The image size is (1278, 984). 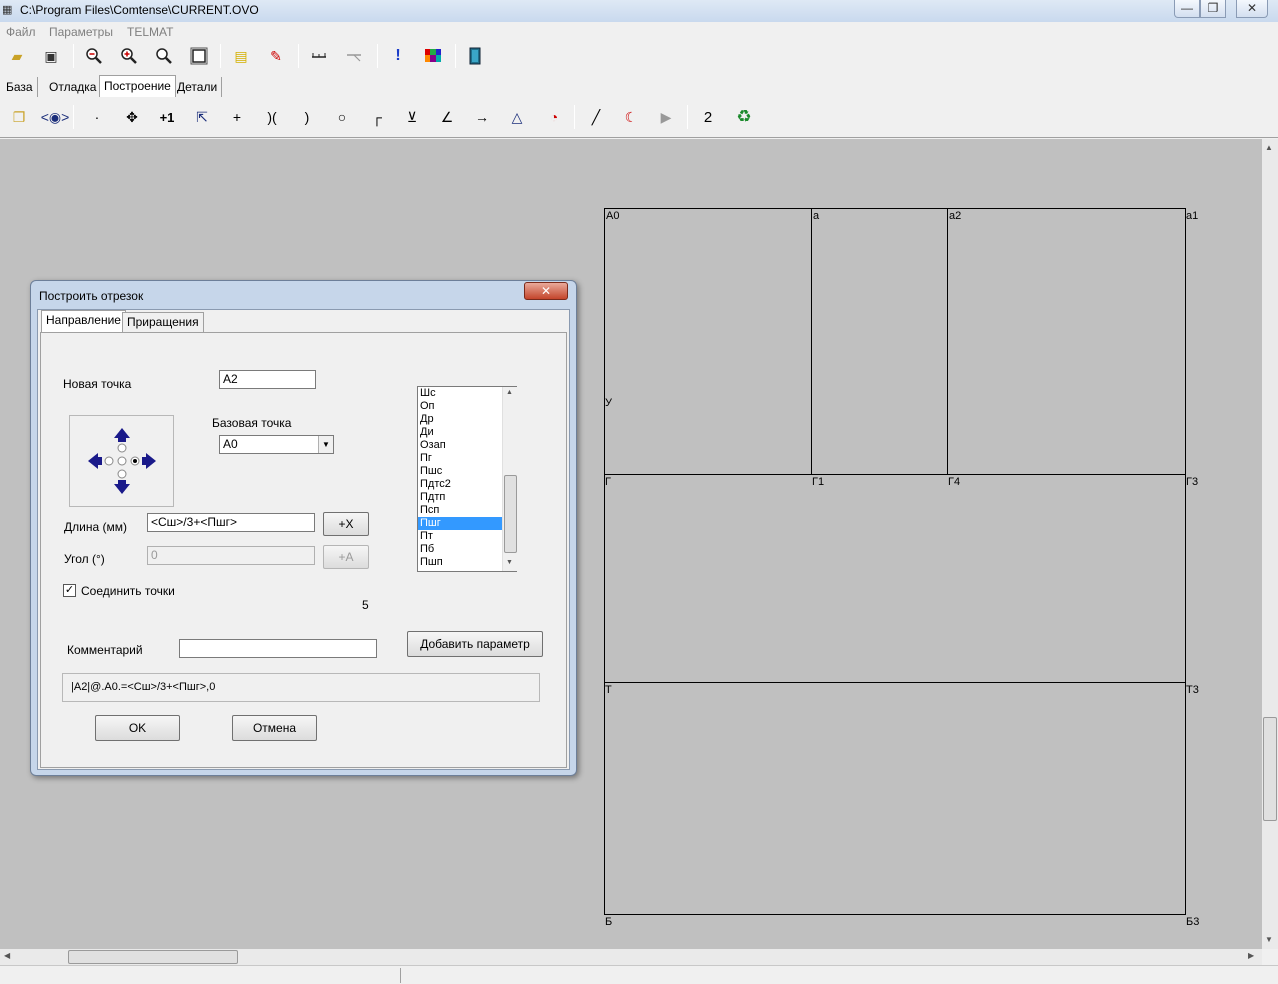 What do you see at coordinates (105, 650) in the screenshot?
I see `comment-label: Комментарий` at bounding box center [105, 650].